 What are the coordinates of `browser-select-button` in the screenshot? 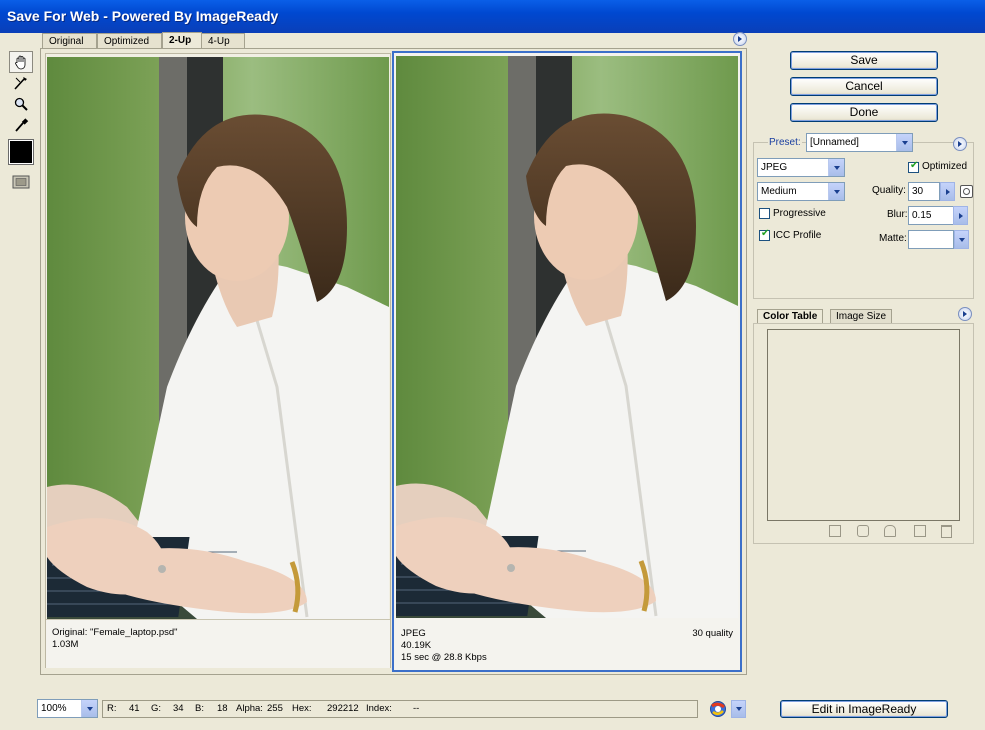 It's located at (738, 709).